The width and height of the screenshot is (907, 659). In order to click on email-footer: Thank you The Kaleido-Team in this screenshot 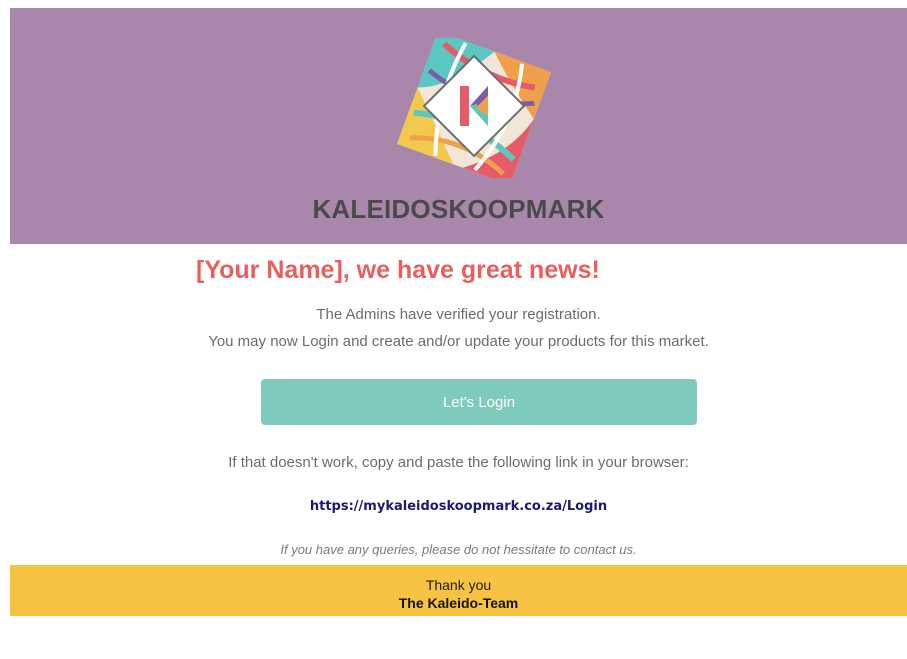, I will do `click(458, 590)`.